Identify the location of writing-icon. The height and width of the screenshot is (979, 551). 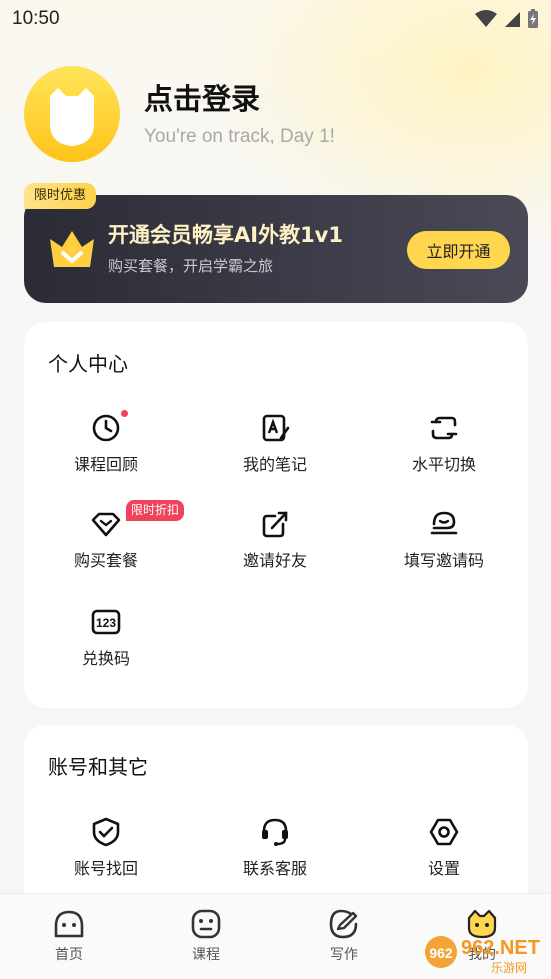
(343, 924).